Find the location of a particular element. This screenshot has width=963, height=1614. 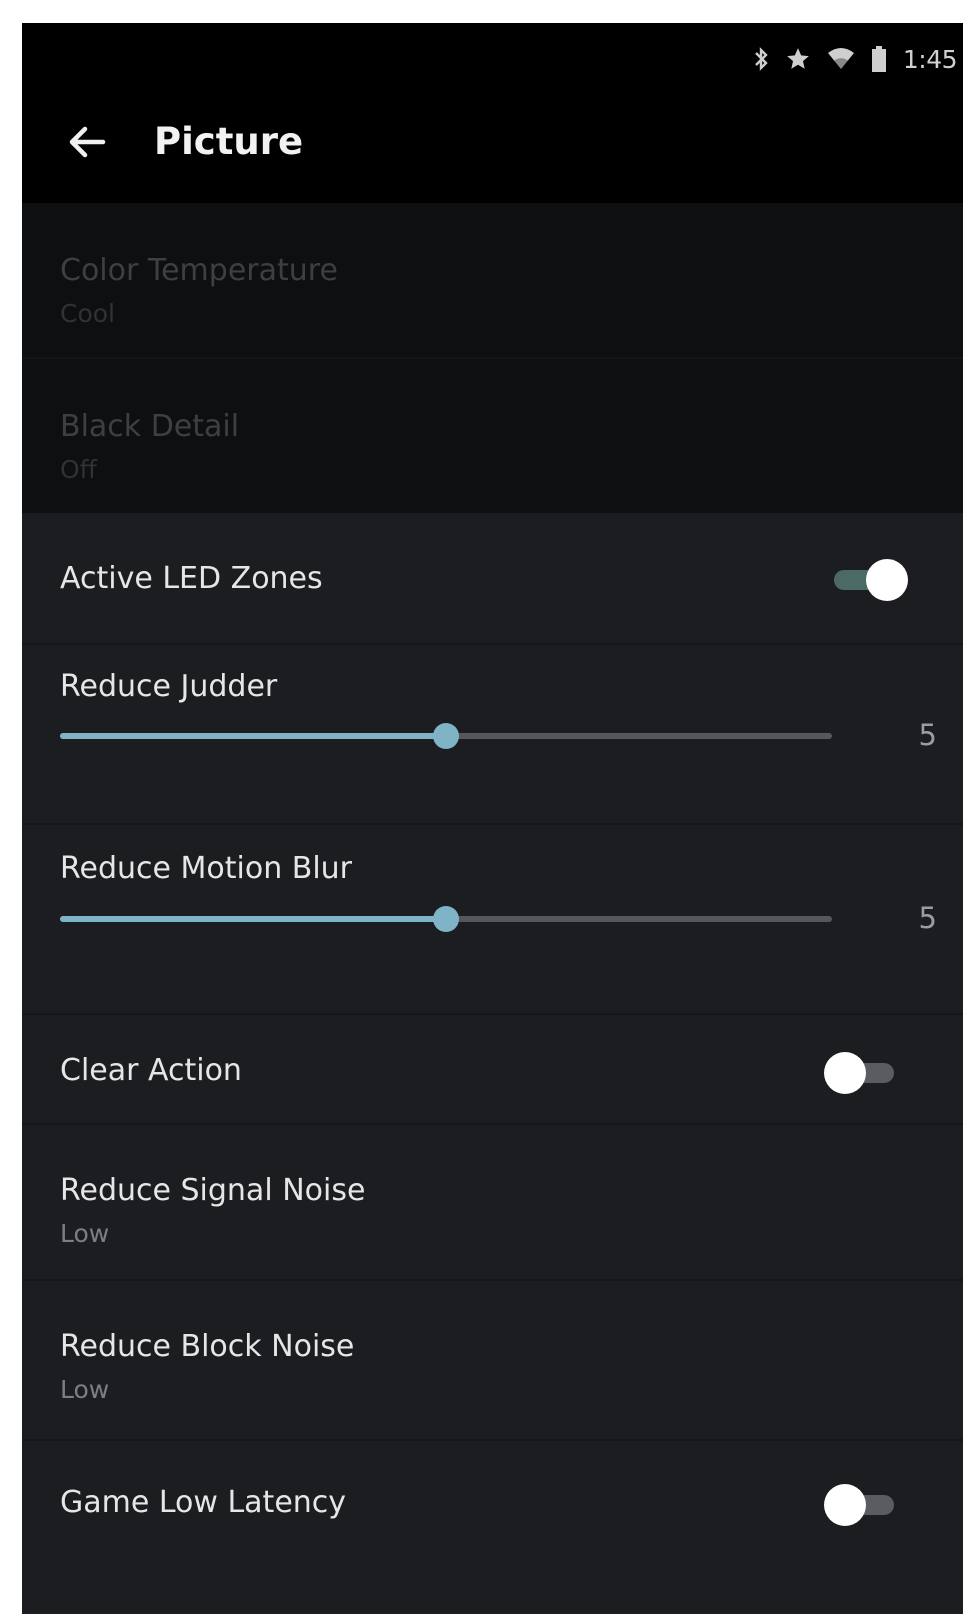

setting-label: Clear Action is located at coordinates (151, 1070).